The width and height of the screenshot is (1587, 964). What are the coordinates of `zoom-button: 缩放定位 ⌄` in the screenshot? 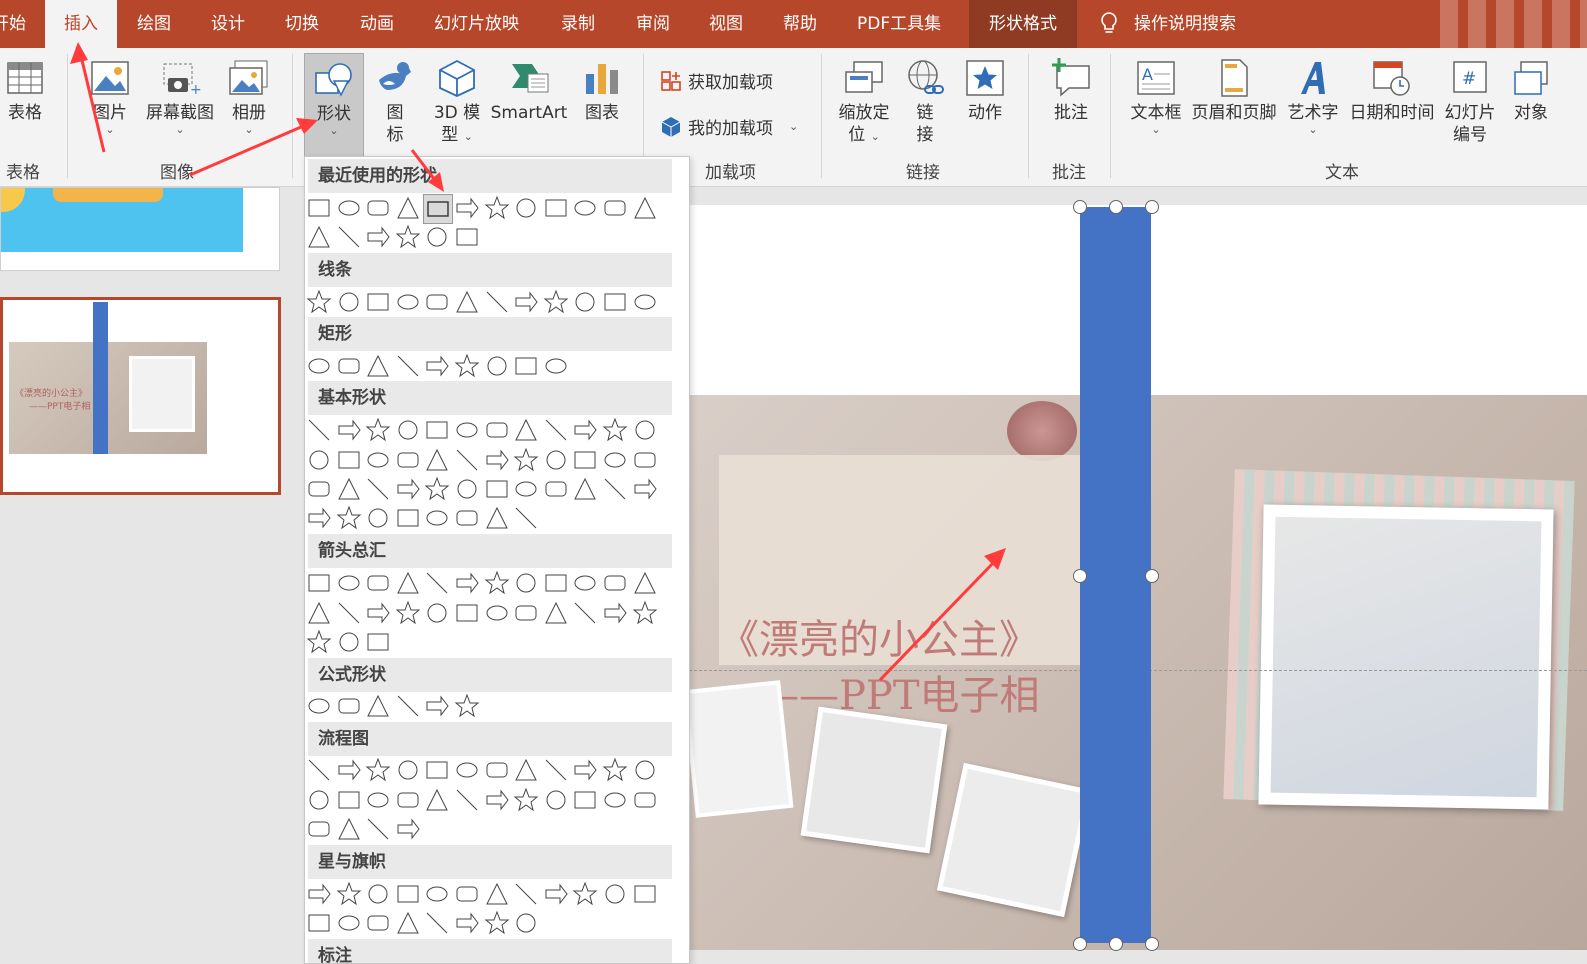 It's located at (864, 102).